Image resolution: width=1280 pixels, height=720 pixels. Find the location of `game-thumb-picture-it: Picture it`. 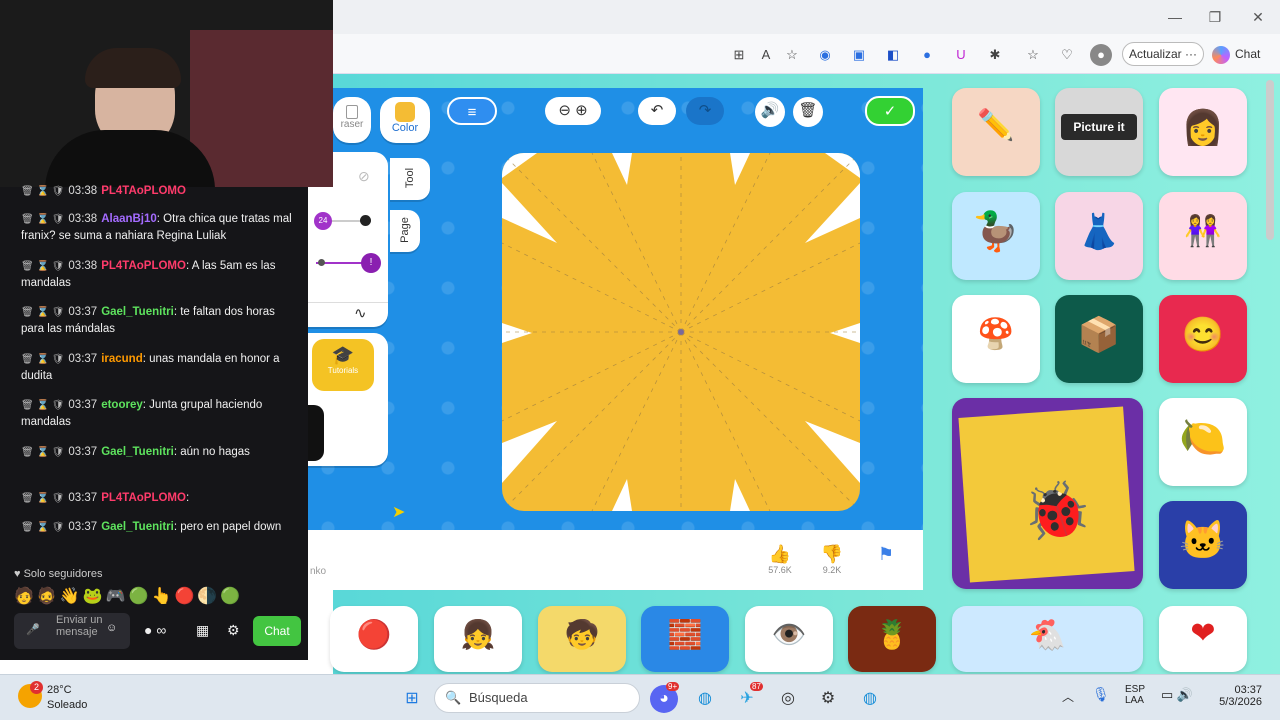

game-thumb-picture-it: Picture it is located at coordinates (1099, 132).